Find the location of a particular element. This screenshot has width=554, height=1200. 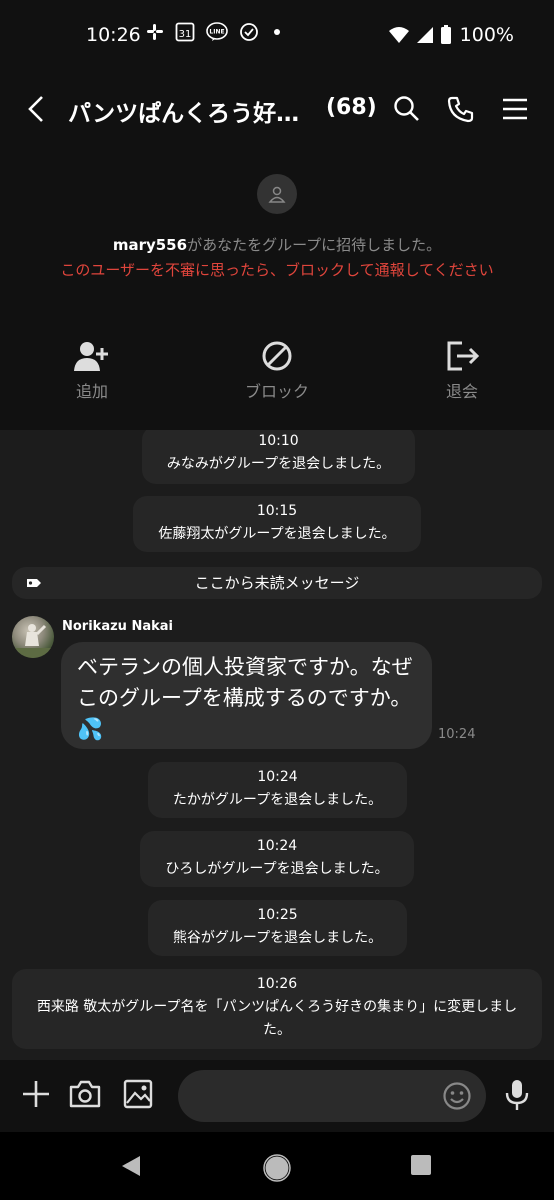

more-options-button is located at coordinates (36, 1096).